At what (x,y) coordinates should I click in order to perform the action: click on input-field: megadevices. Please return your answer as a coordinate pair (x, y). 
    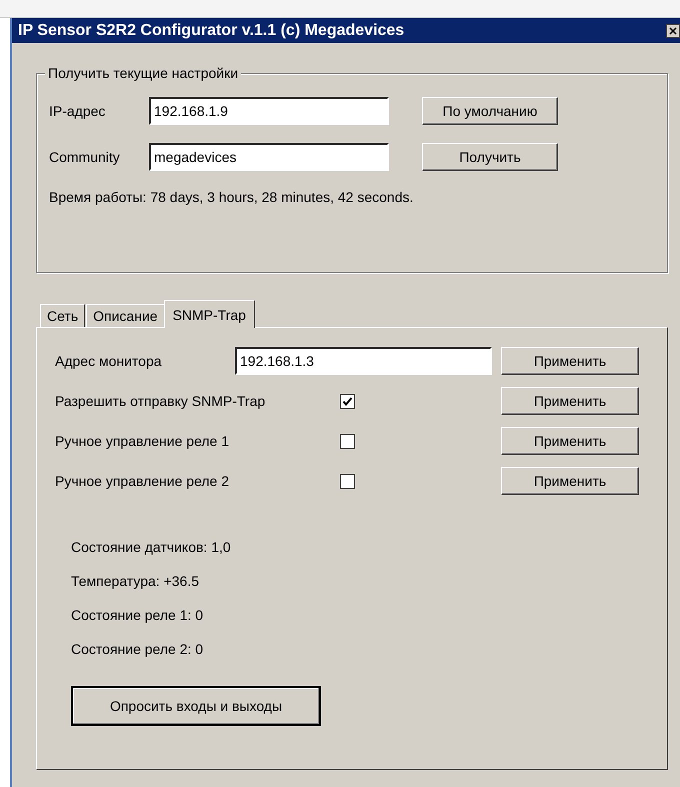
    Looking at the image, I should click on (269, 157).